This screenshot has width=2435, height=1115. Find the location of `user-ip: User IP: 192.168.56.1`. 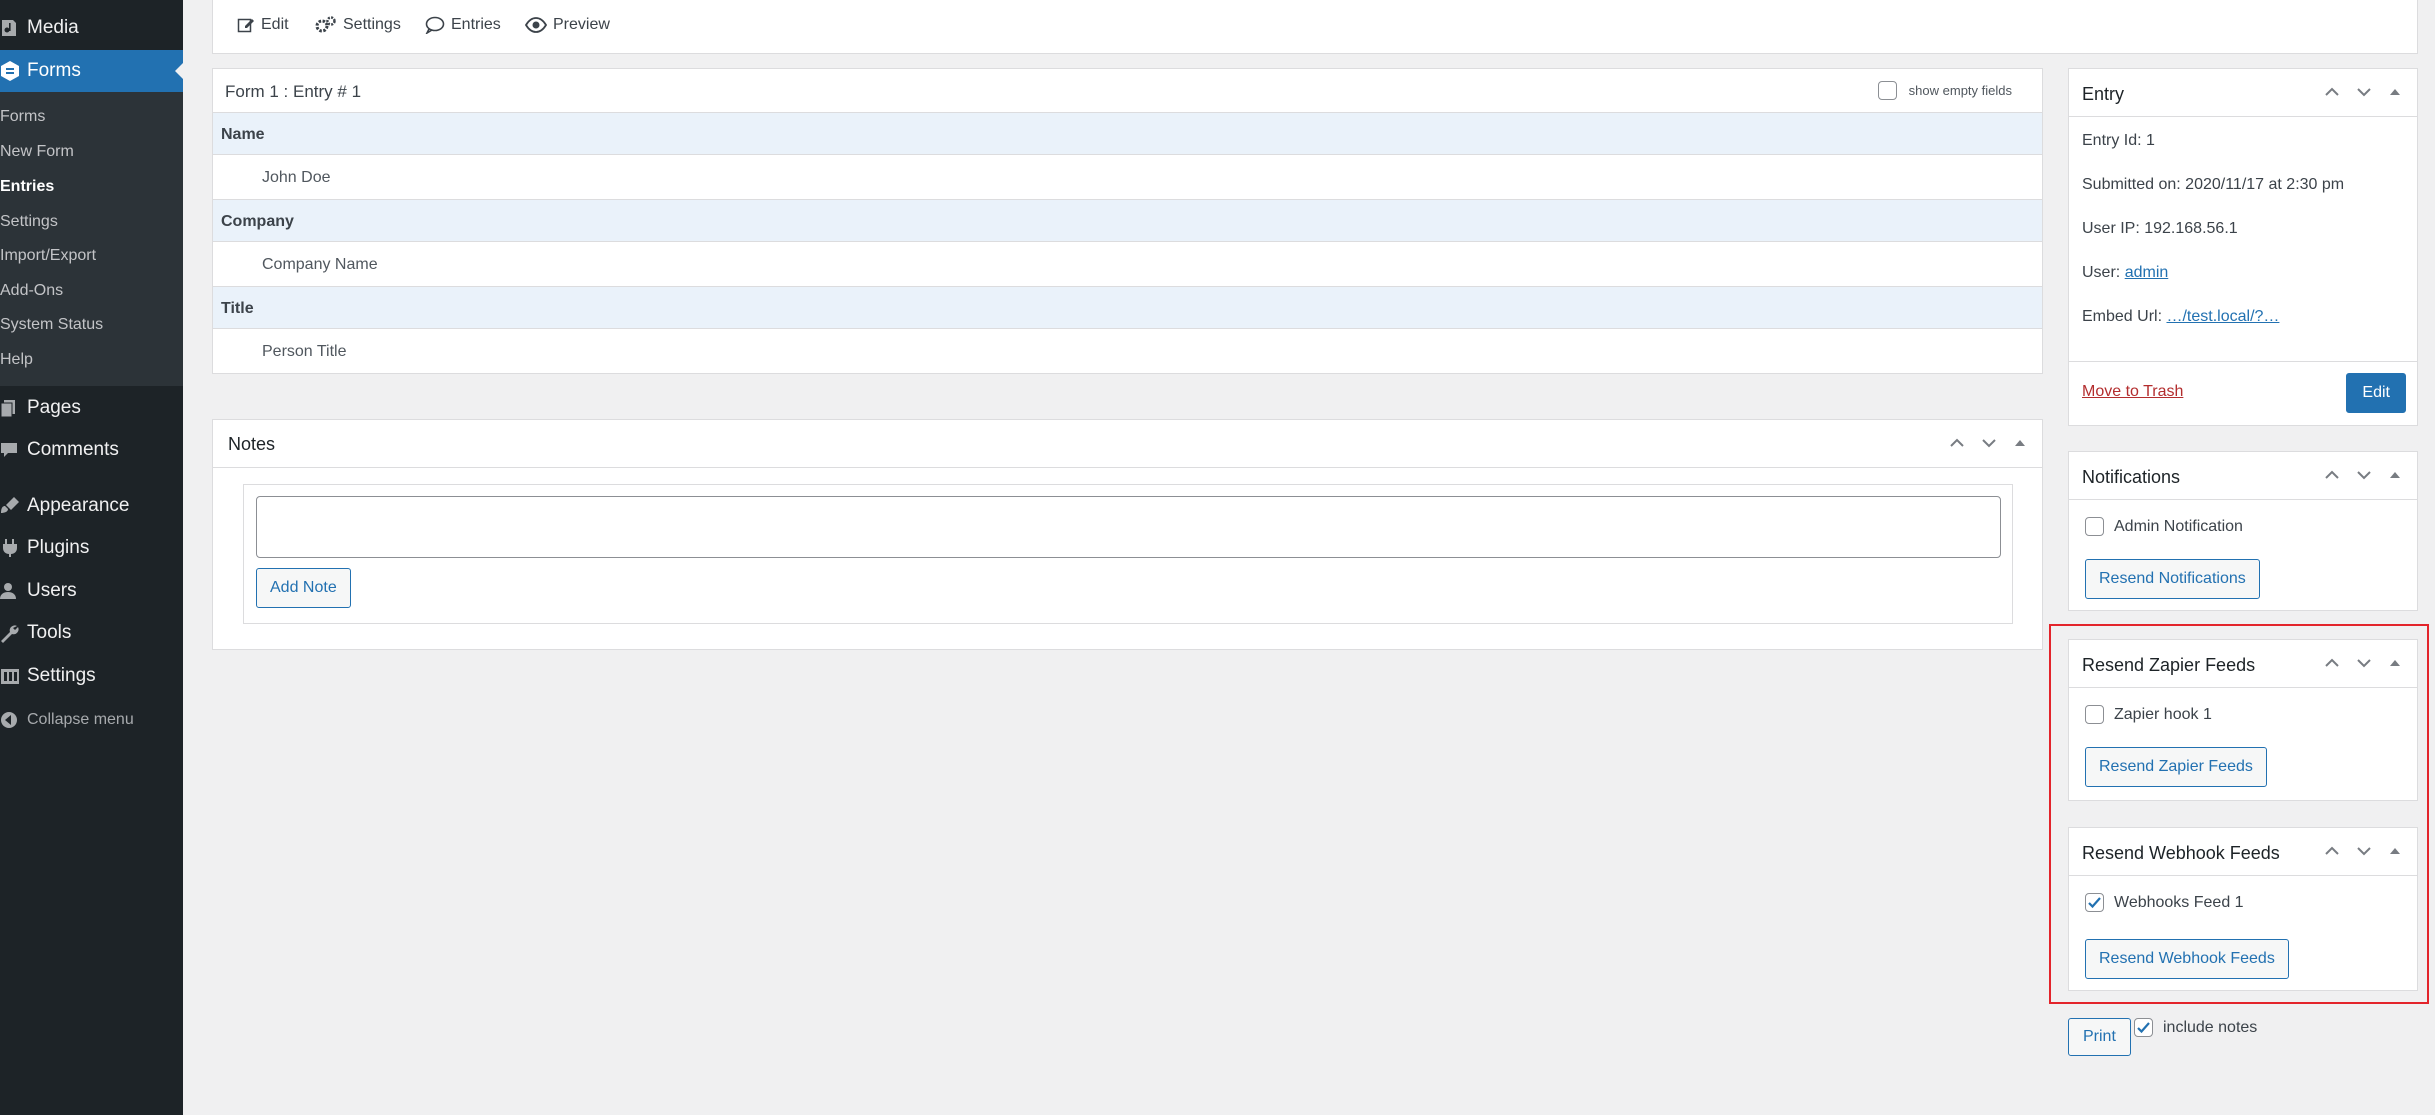

user-ip: User IP: 192.168.56.1 is located at coordinates (2160, 228).